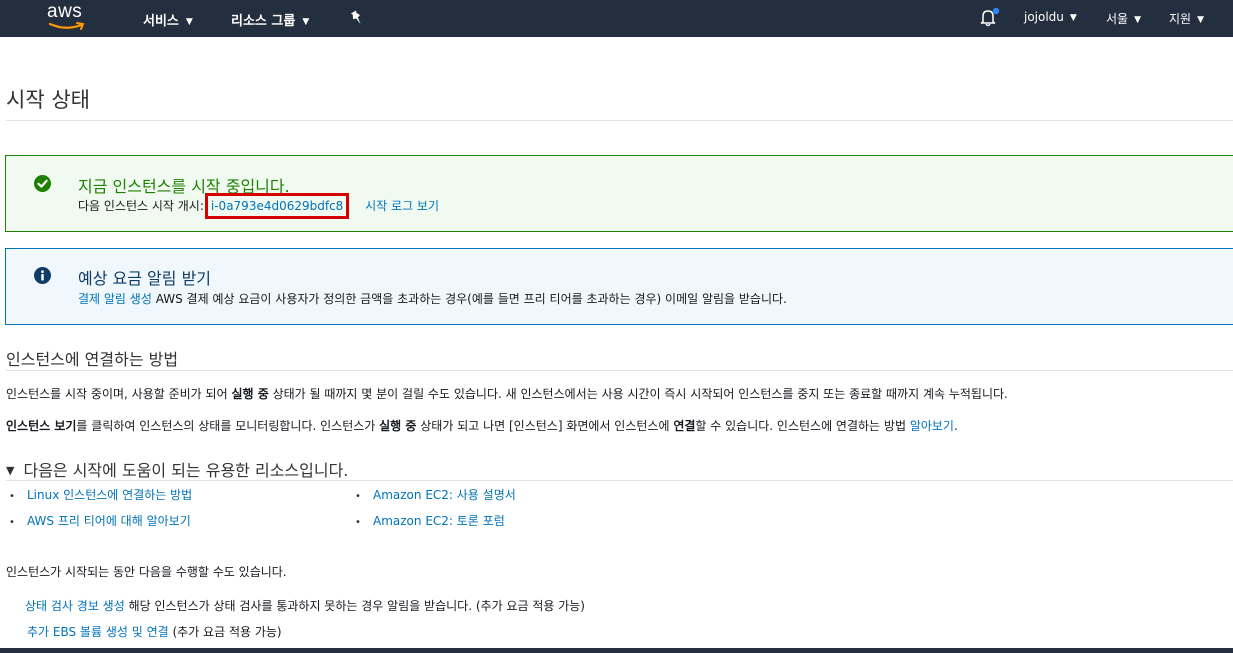 The image size is (1233, 653). I want to click on resource-list-item: • Amazon EC2: 사용 설명서, so click(435, 494).